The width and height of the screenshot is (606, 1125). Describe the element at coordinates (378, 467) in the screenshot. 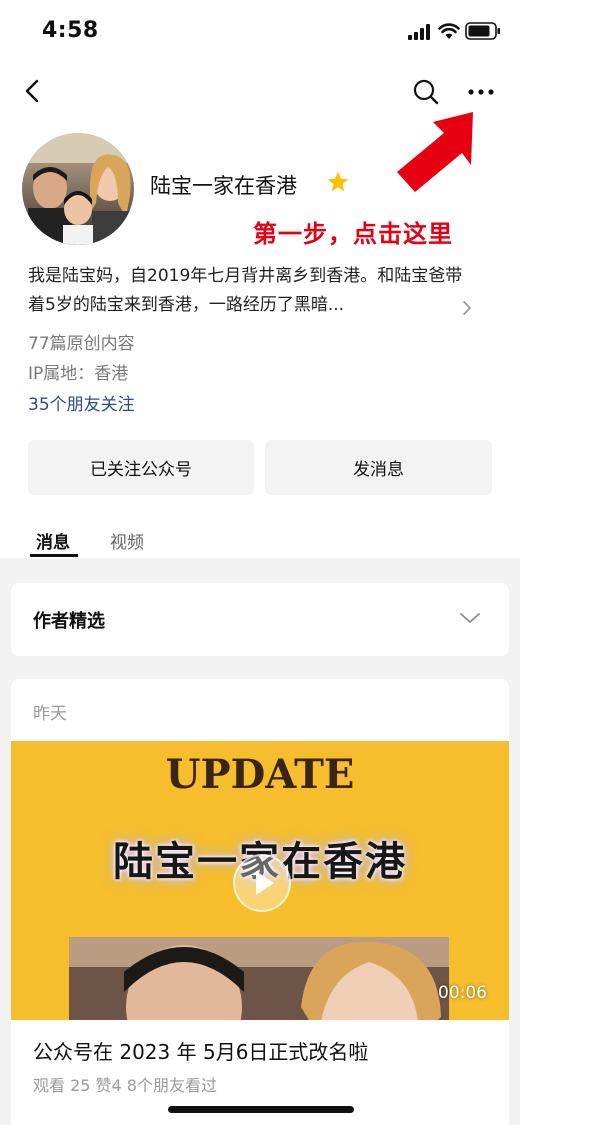

I see `send-message-button: 发消息` at that location.